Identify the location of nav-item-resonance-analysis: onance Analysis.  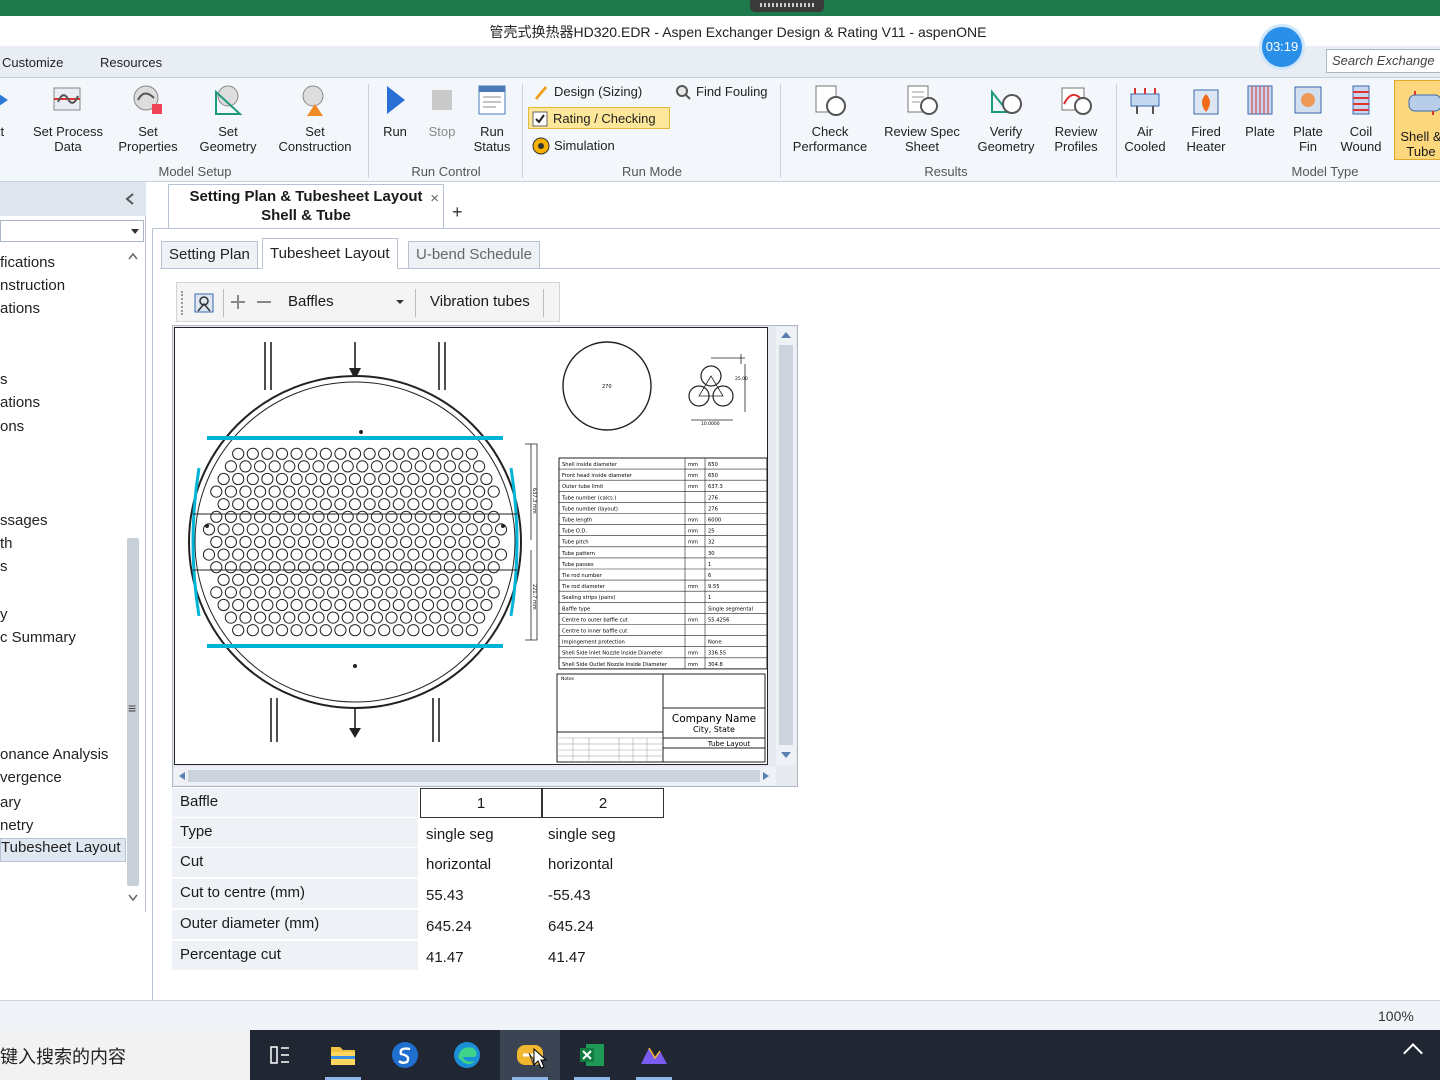
(54, 754).